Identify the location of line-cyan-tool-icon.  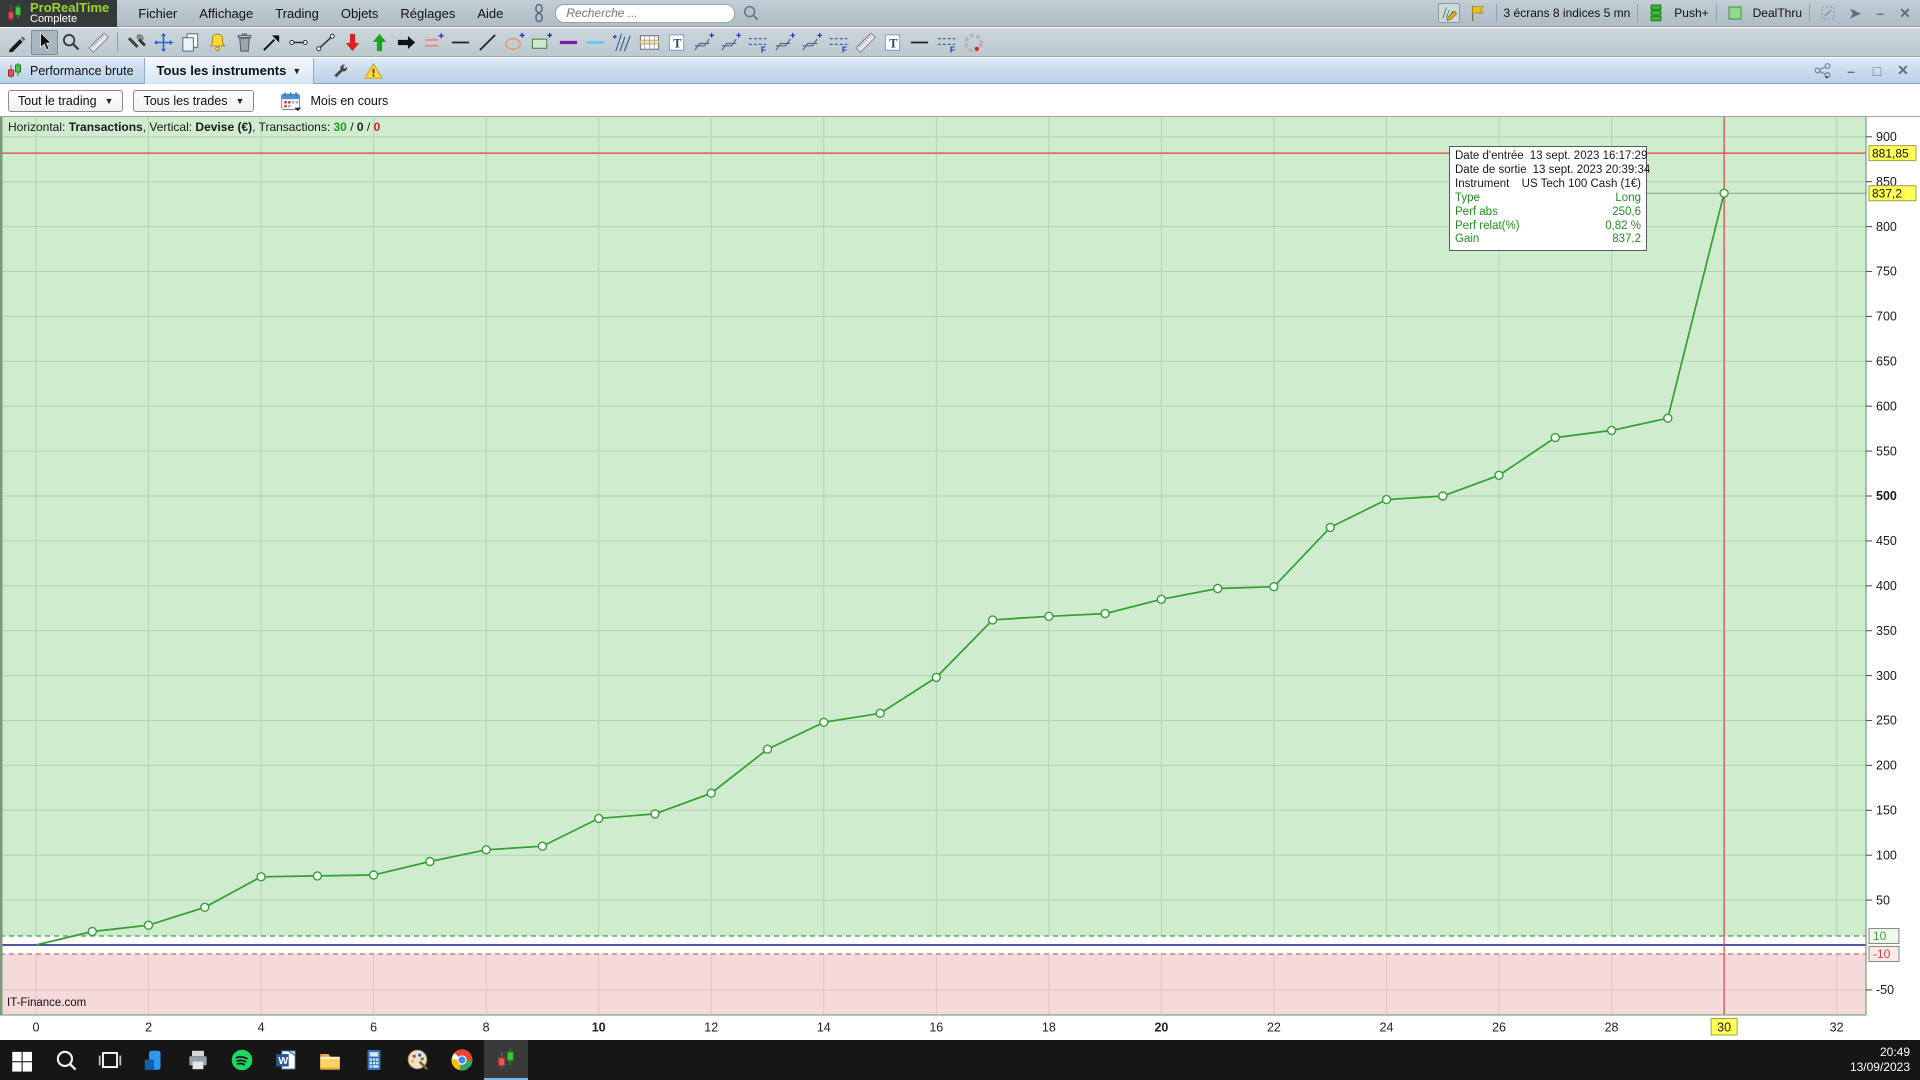
(595, 42).